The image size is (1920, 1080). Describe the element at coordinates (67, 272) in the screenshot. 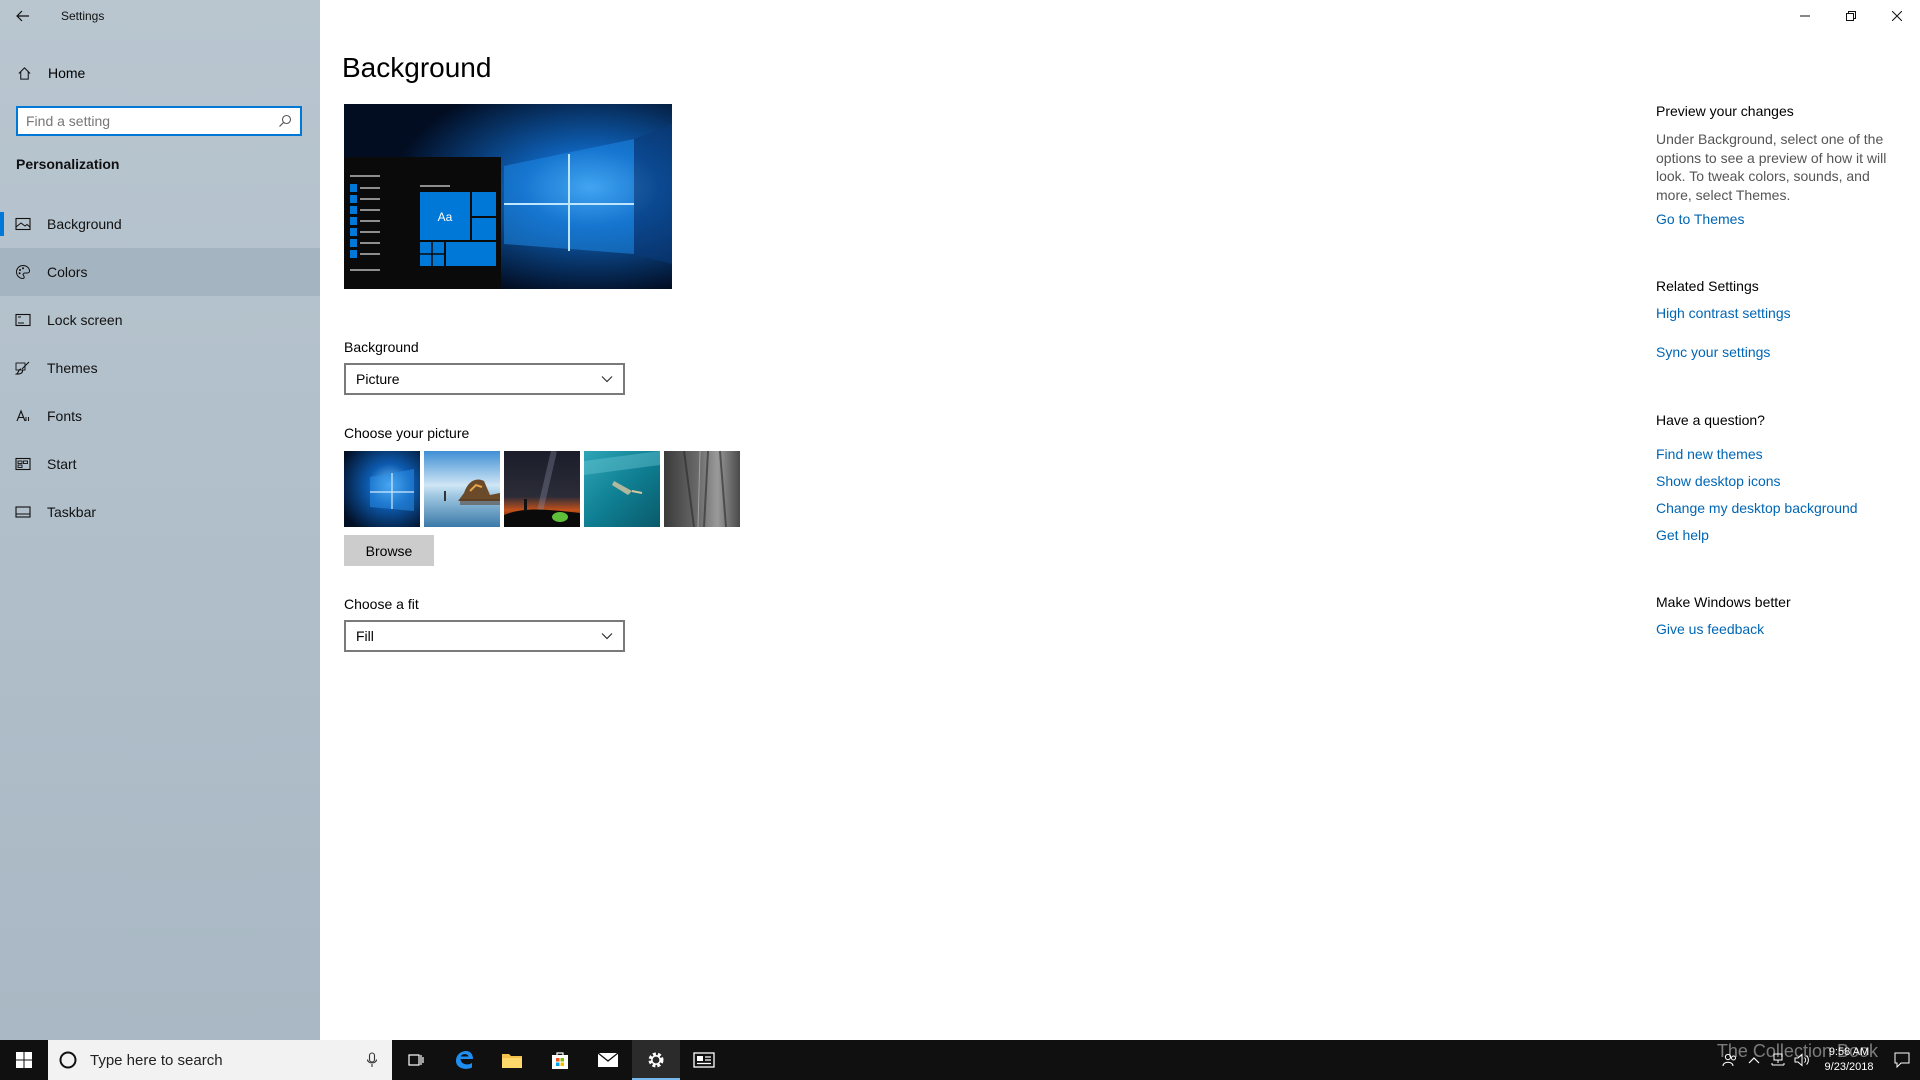

I see `sidebar-item-label: Colors` at that location.